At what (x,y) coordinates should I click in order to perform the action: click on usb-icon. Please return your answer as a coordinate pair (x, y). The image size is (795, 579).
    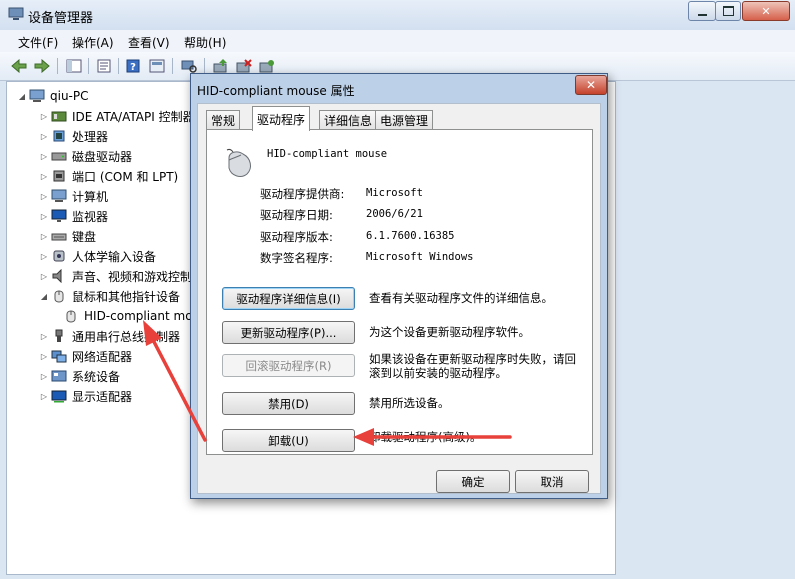
    Looking at the image, I should click on (59, 335).